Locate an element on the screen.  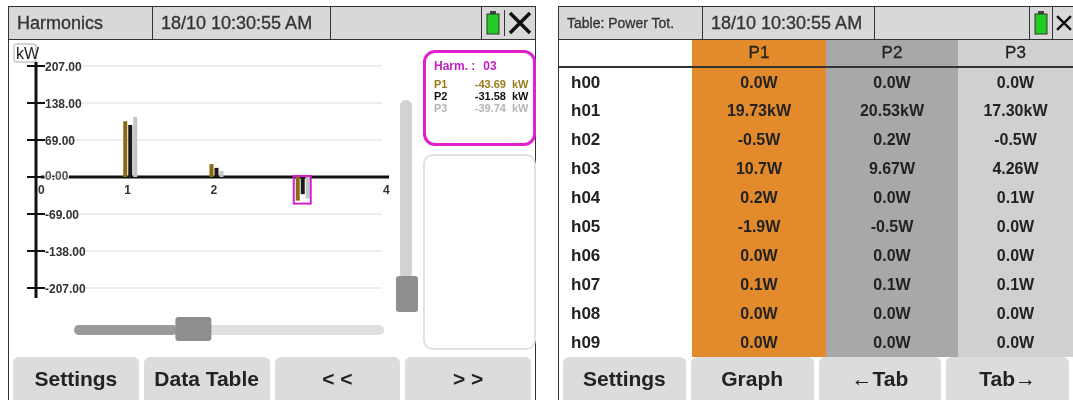
footer-button: > > is located at coordinates (468, 378).